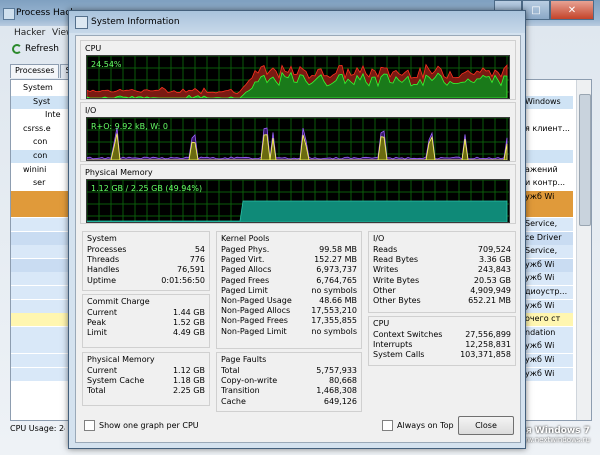  What do you see at coordinates (541, 169) in the screenshot?
I see `process-description: ажений` at bounding box center [541, 169].